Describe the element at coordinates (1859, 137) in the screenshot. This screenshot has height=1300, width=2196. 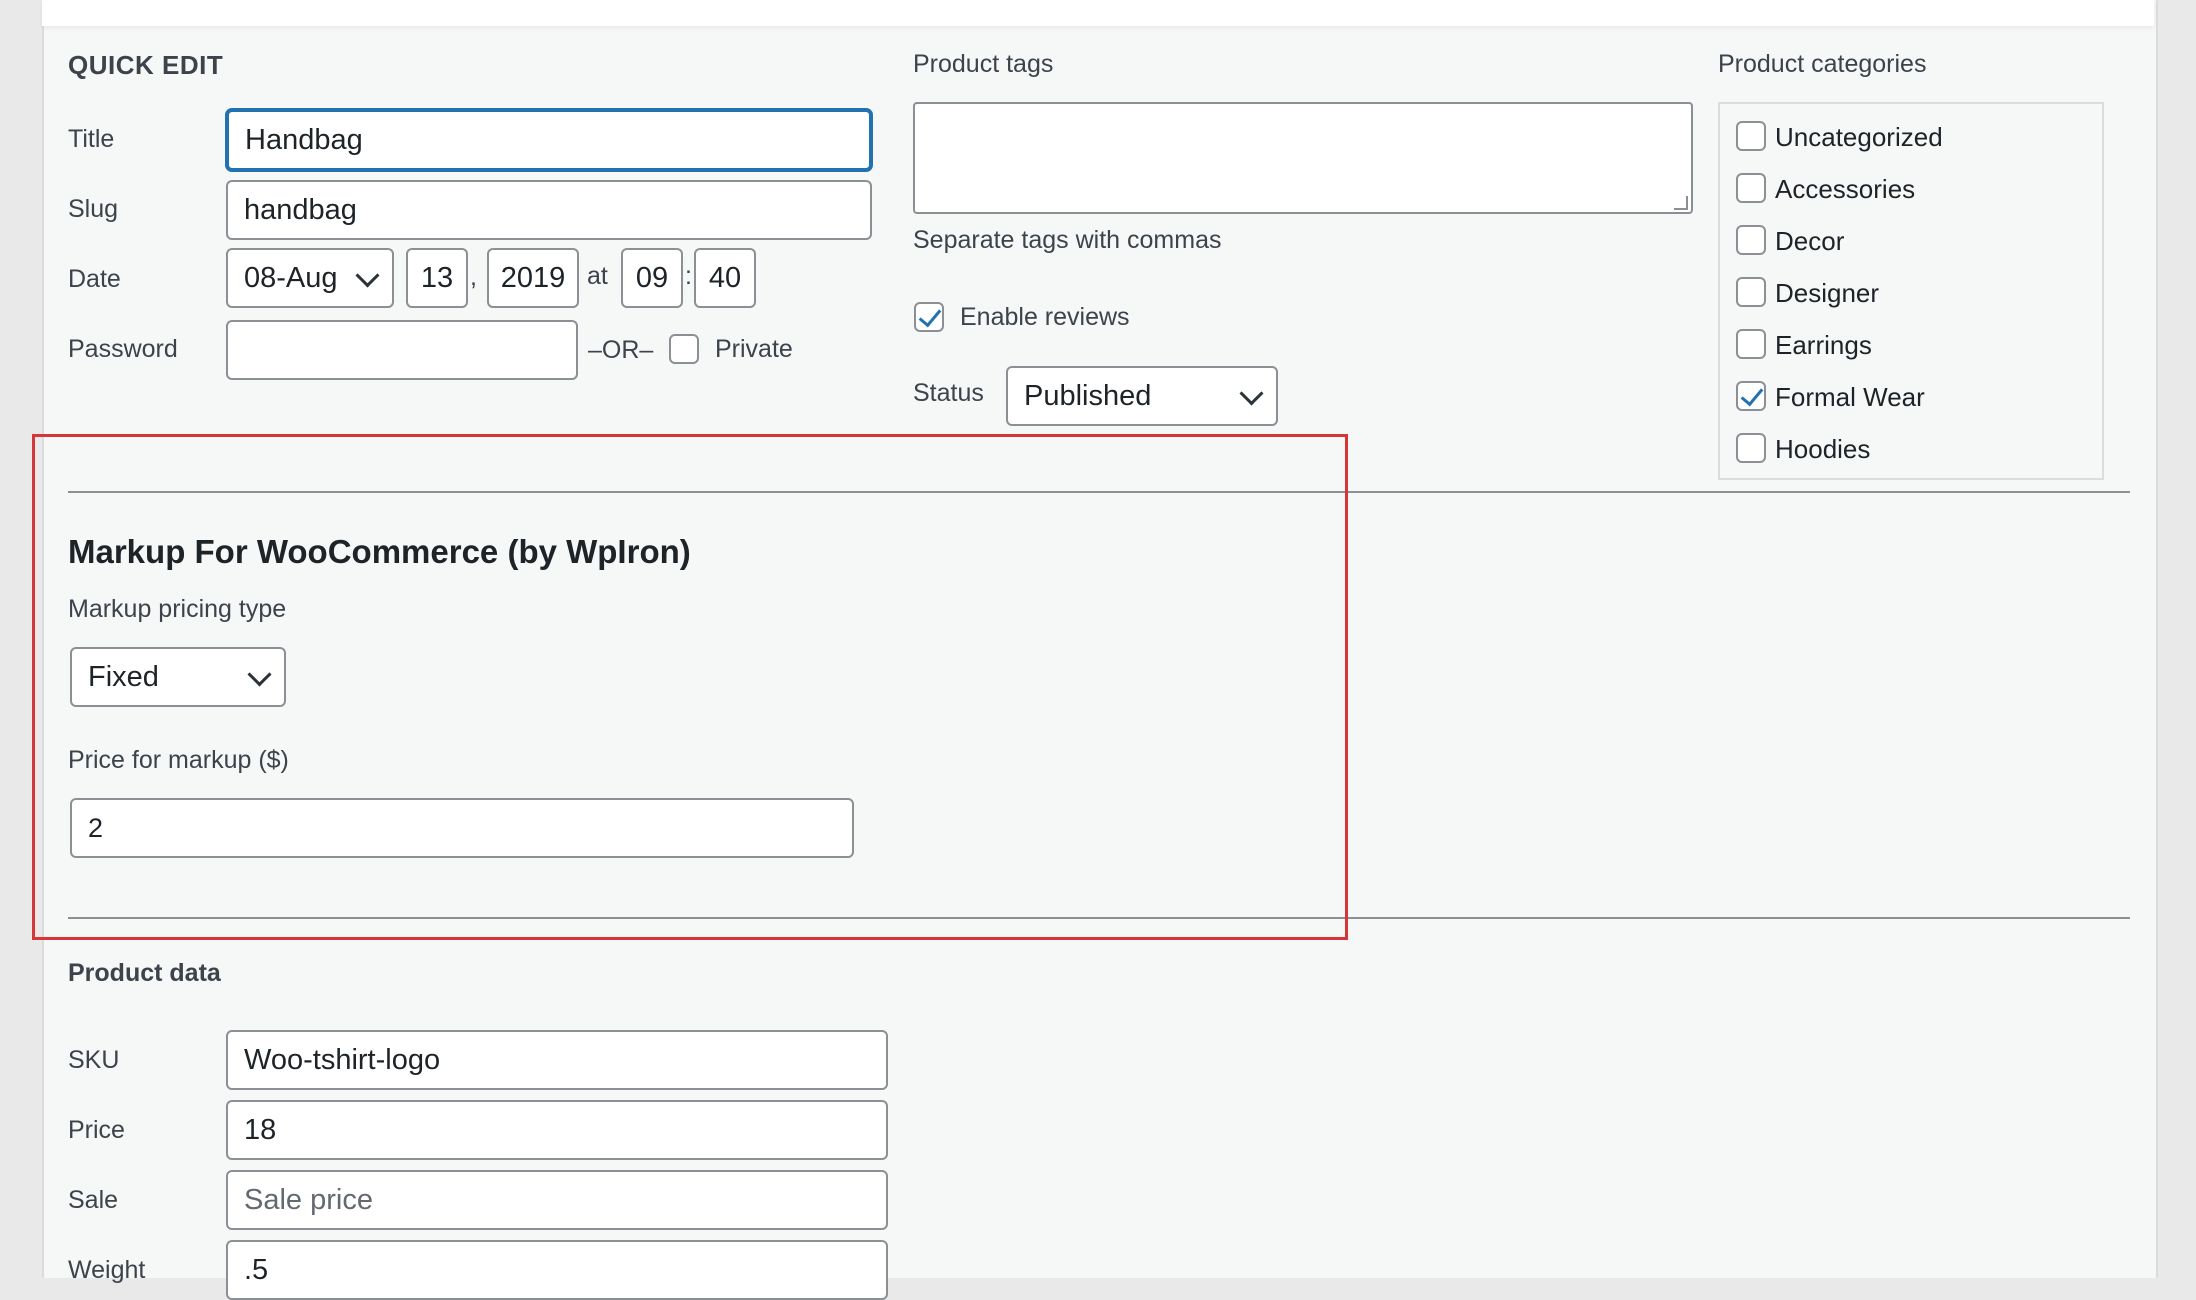
I see `category-label: Uncategorized` at that location.